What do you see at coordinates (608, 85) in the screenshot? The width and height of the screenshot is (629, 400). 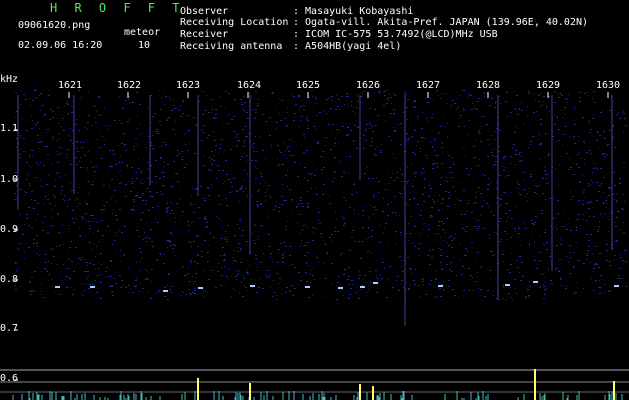 I see `time-label: 1630` at bounding box center [608, 85].